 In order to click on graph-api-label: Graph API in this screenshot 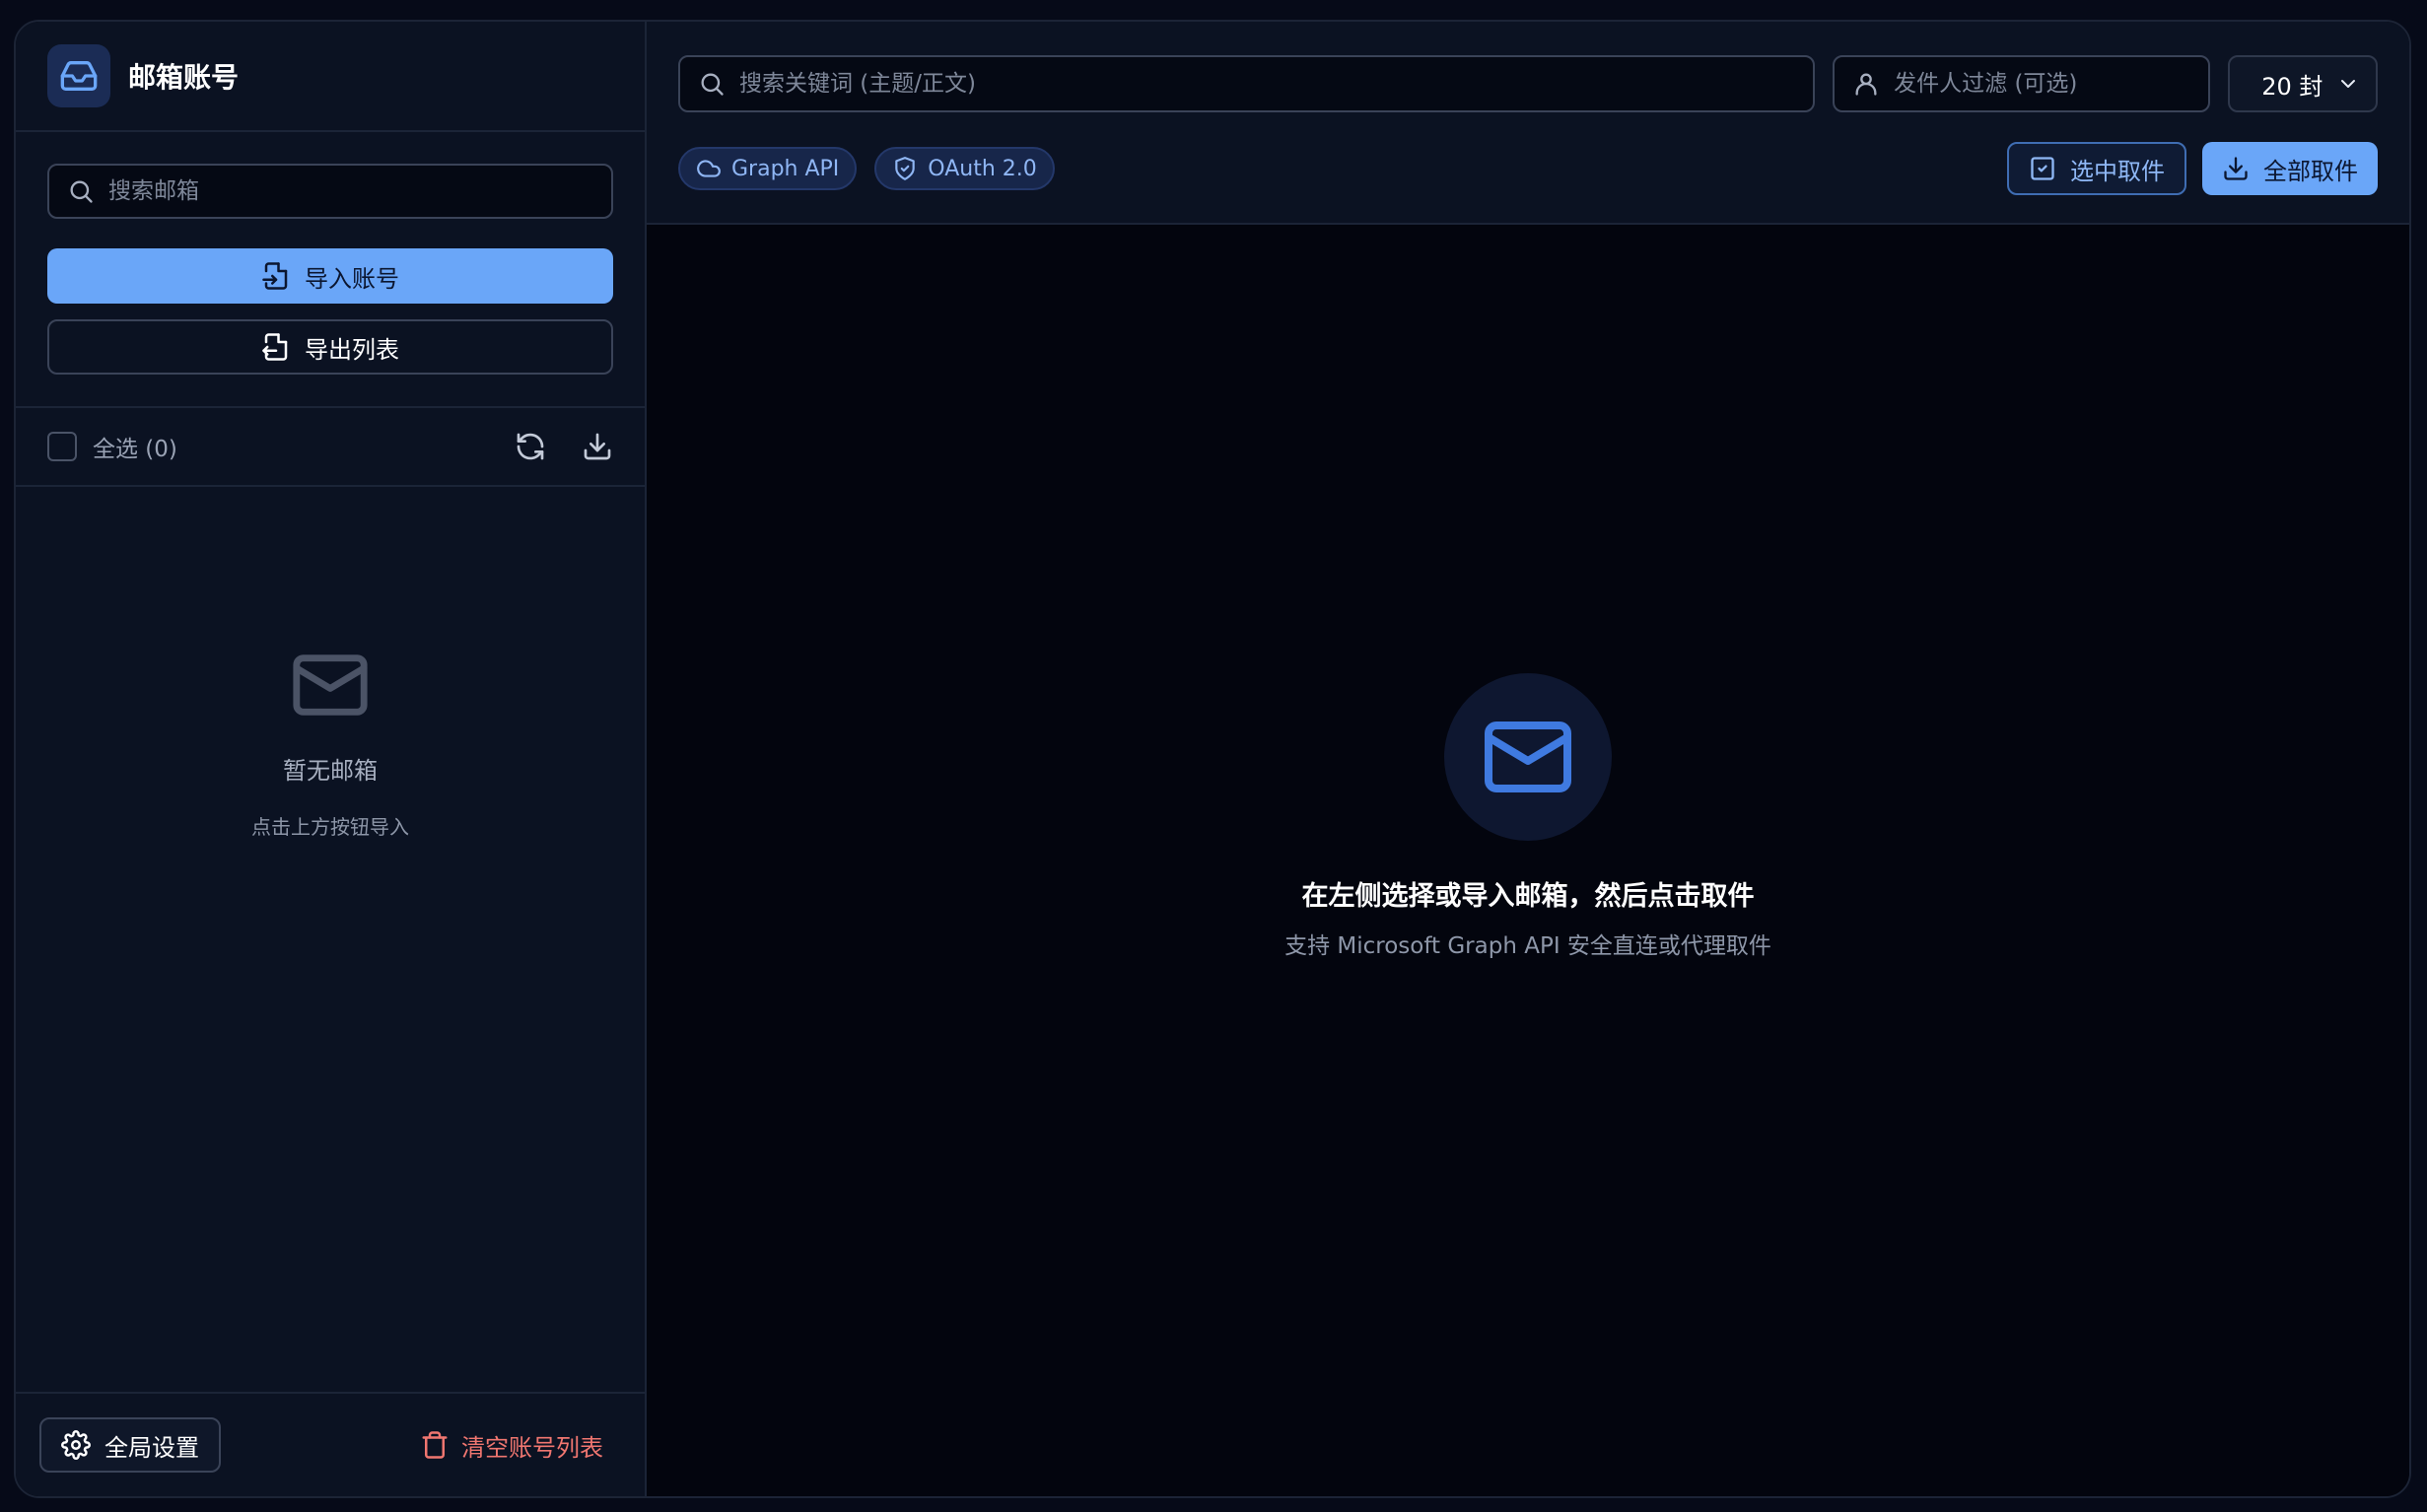, I will do `click(785, 169)`.